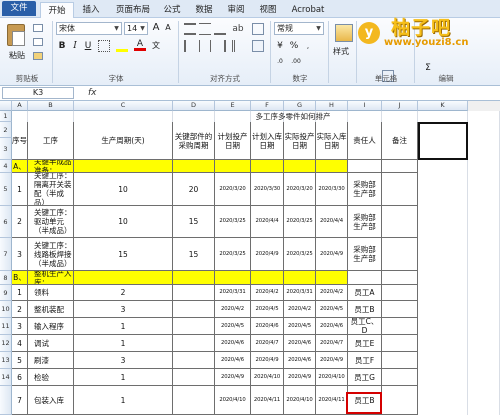 This screenshot has height=415, width=500. I want to click on row-header: 7, so click(6, 254).